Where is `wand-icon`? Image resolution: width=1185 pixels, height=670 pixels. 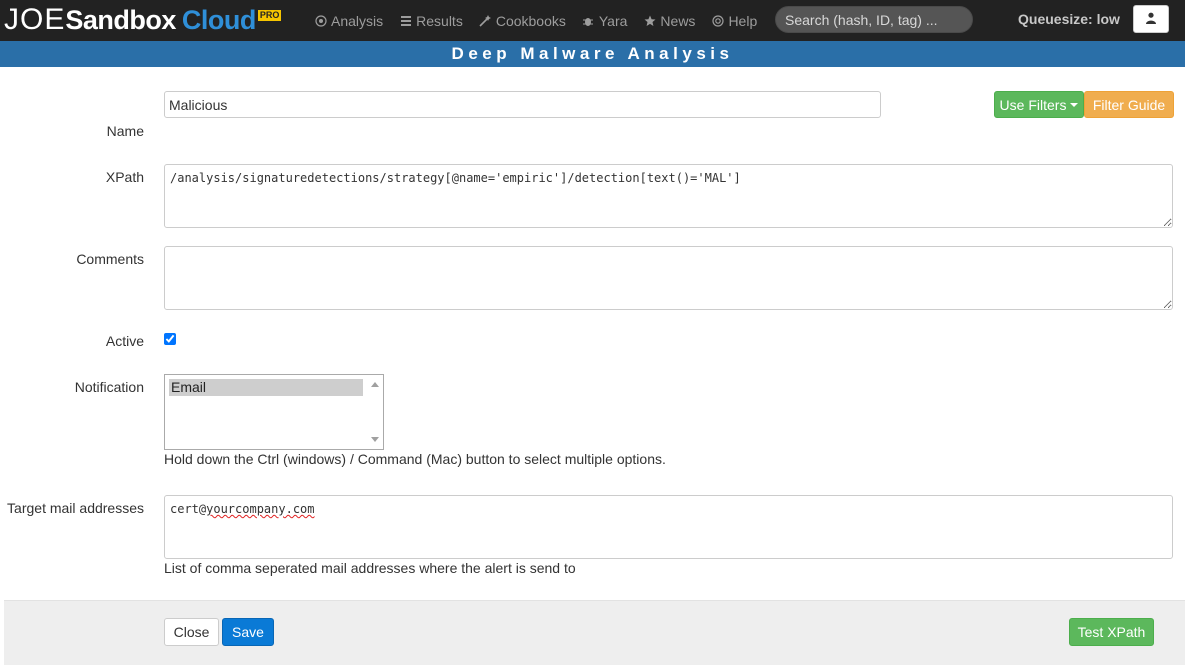 wand-icon is located at coordinates (485, 20).